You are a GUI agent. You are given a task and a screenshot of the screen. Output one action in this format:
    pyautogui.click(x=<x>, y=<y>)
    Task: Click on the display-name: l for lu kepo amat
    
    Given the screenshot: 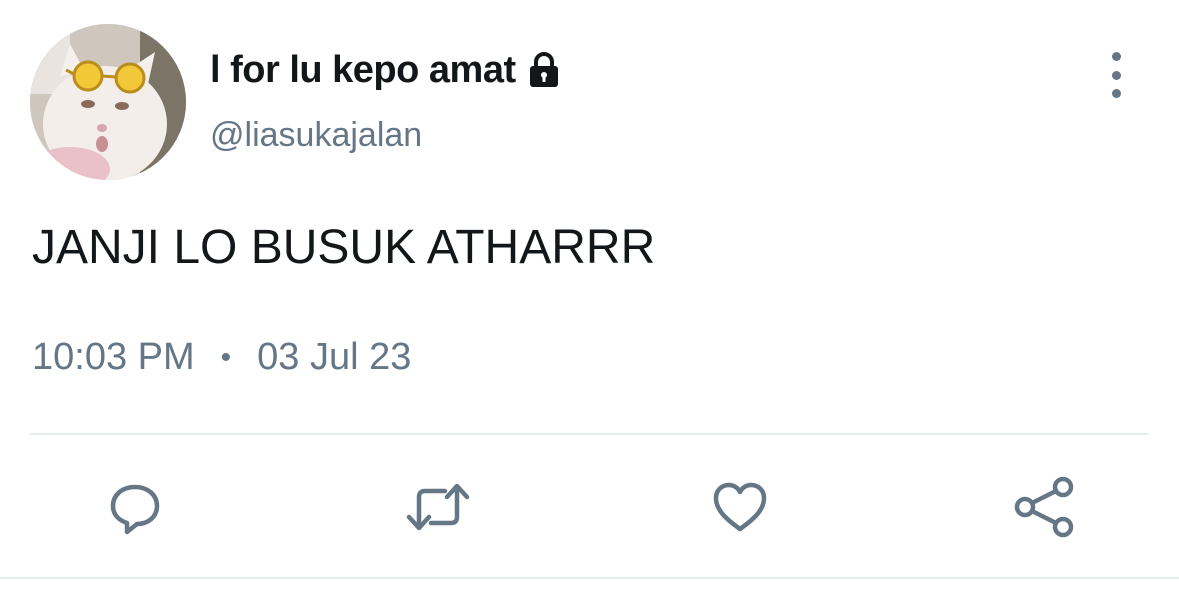 What is the action you would take?
    pyautogui.click(x=363, y=70)
    